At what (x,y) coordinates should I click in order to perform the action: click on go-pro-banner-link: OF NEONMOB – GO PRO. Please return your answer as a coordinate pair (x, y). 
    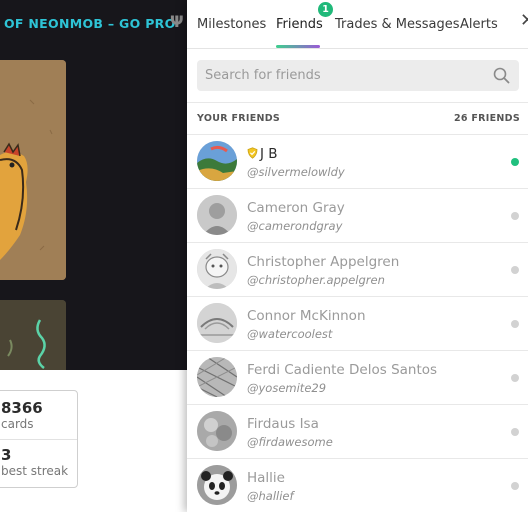
    Looking at the image, I should click on (90, 23).